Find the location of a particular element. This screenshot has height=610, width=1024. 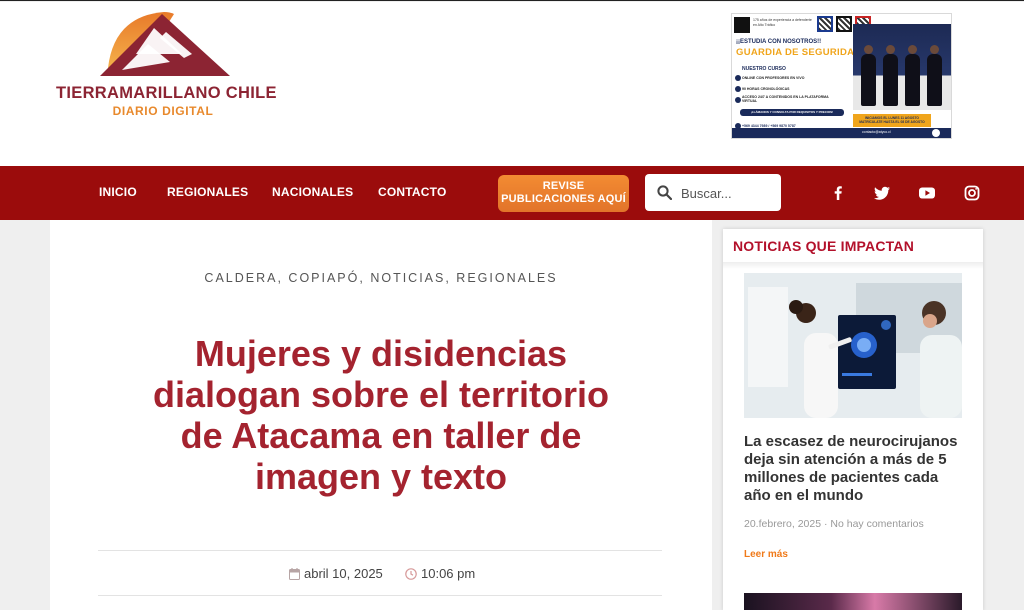

article-time: 10:06 pm is located at coordinates (440, 573).